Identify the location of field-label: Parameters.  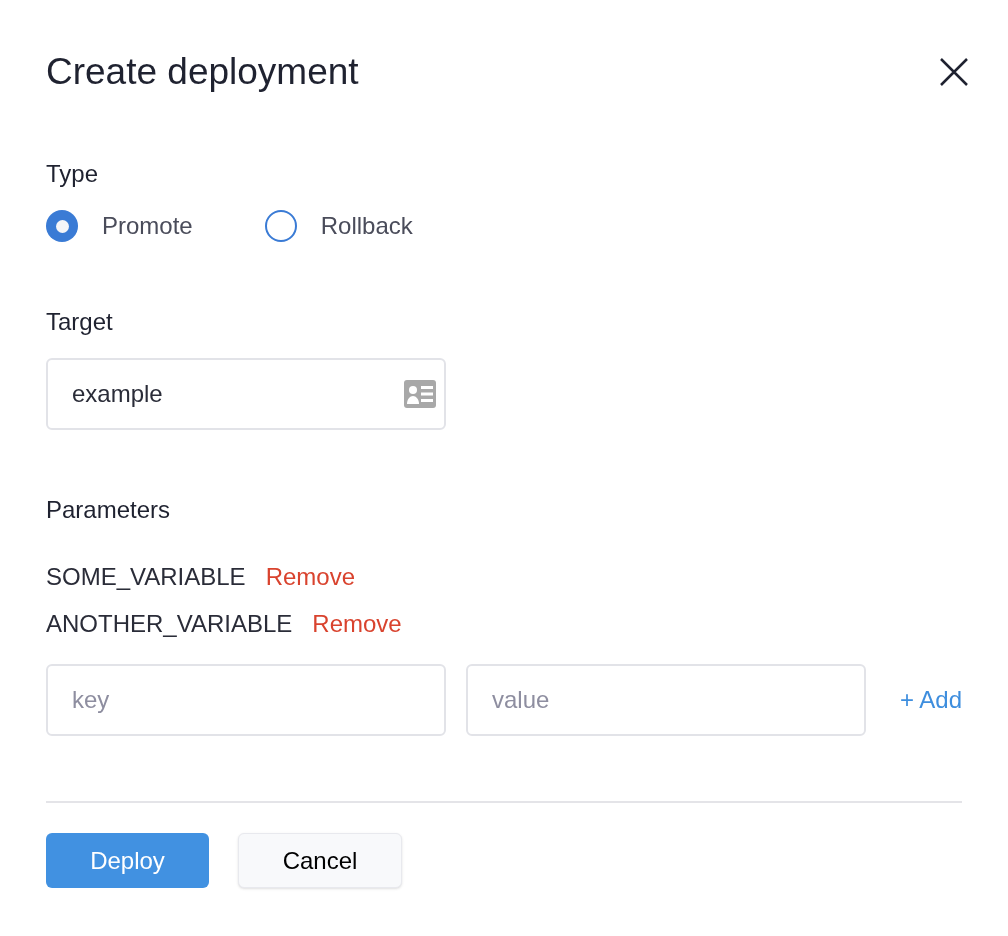
(109, 510).